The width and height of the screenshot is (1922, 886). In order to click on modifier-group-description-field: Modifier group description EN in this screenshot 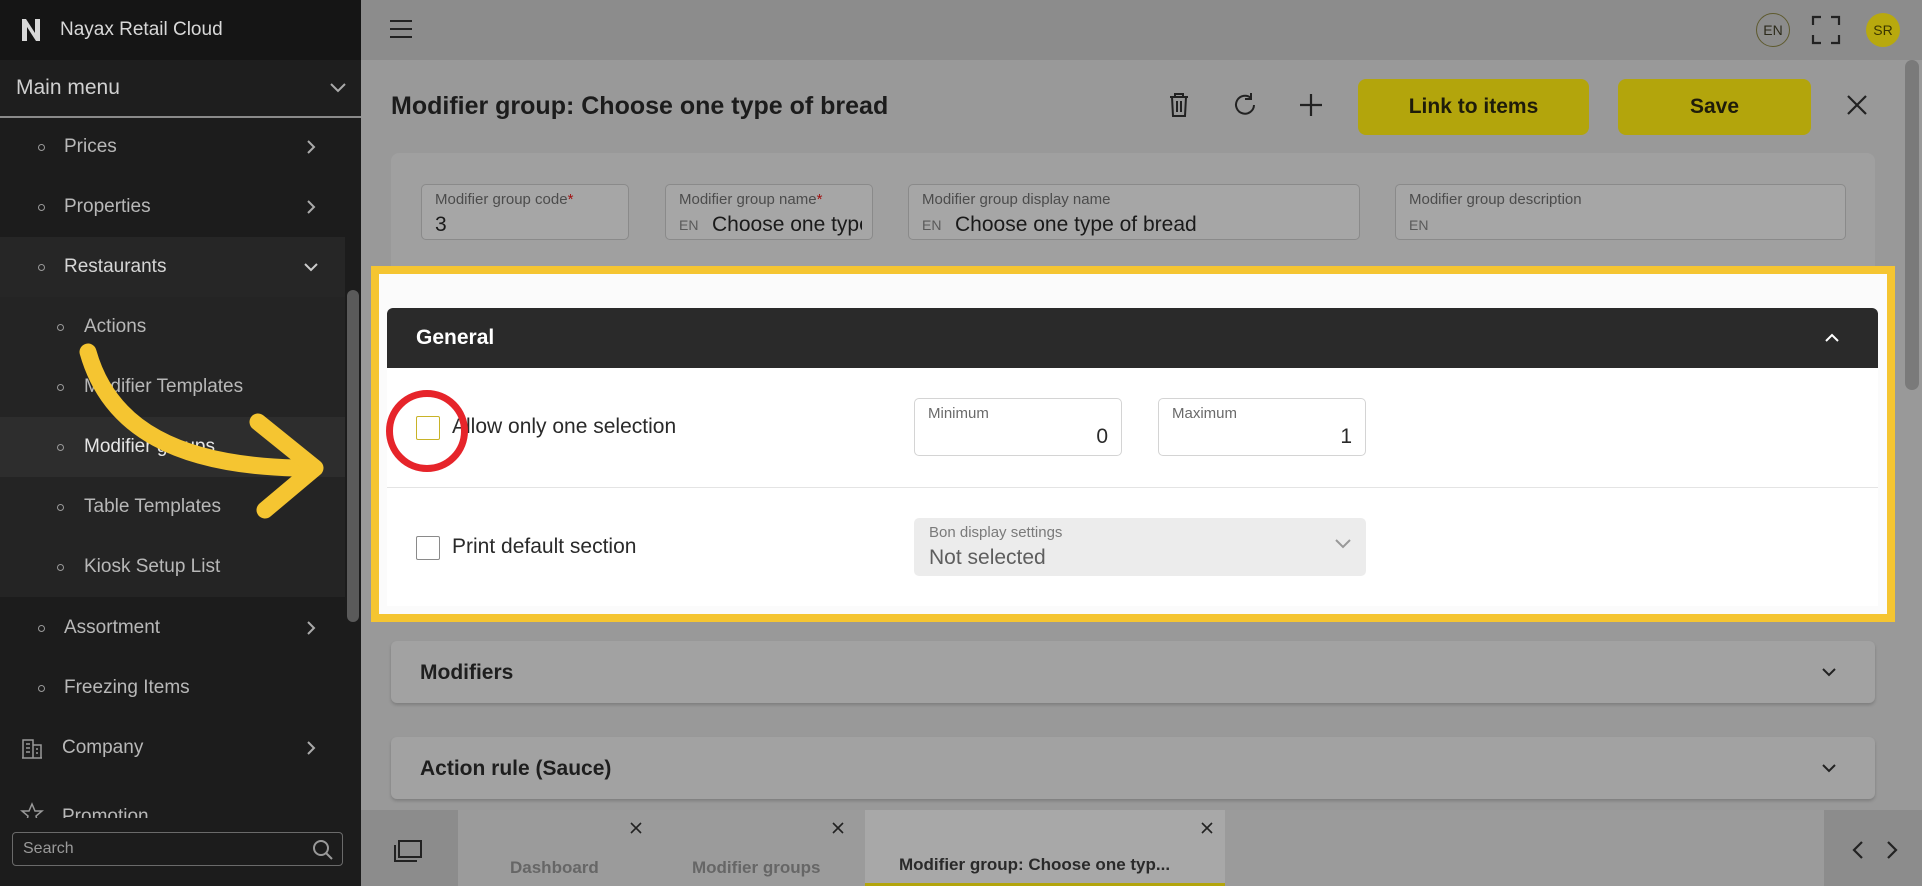, I will do `click(1620, 212)`.